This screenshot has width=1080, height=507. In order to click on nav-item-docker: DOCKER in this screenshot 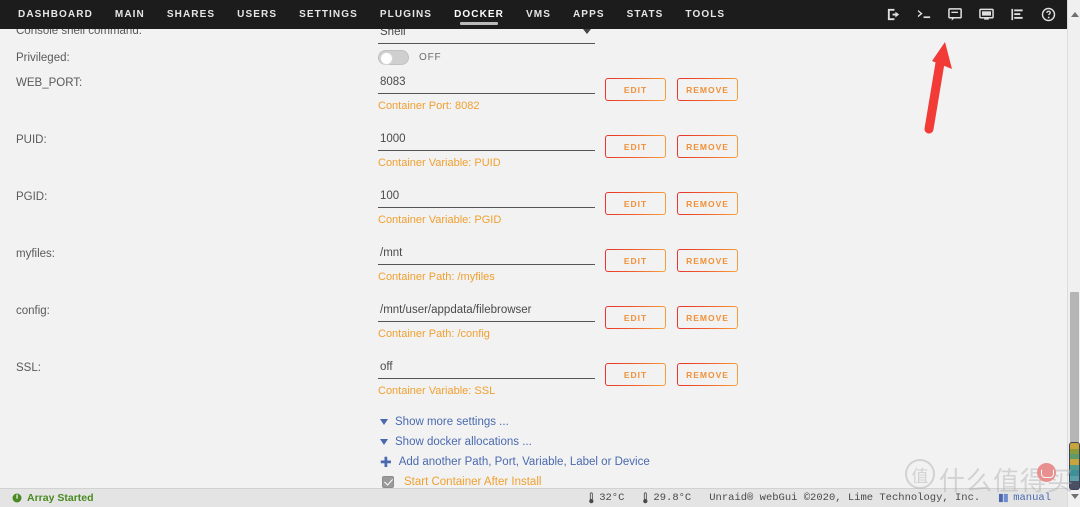, I will do `click(479, 14)`.